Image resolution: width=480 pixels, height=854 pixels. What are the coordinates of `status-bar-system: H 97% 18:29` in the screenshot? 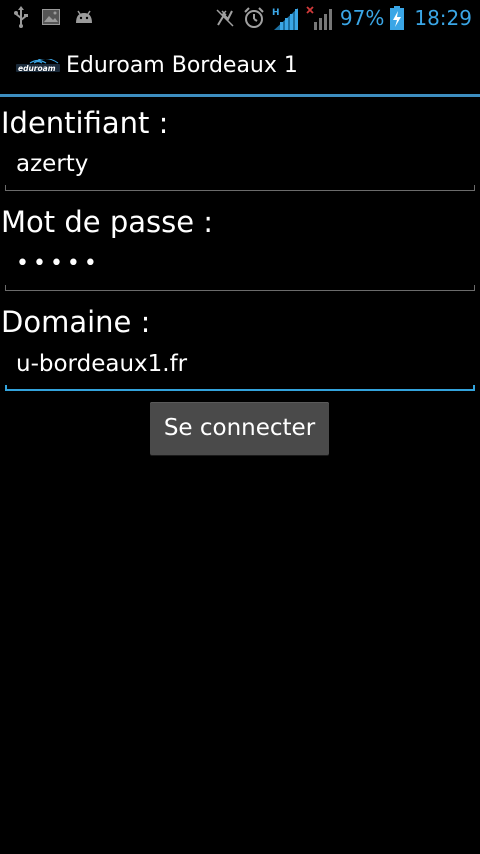 It's located at (340, 18).